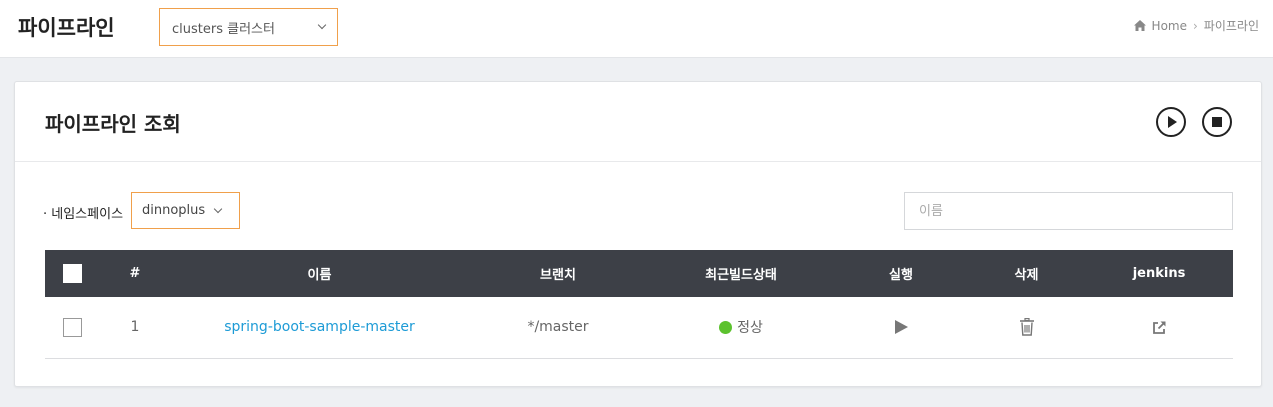 Image resolution: width=1273 pixels, height=407 pixels. What do you see at coordinates (1026, 275) in the screenshot?
I see `column-header-delete: 삭제` at bounding box center [1026, 275].